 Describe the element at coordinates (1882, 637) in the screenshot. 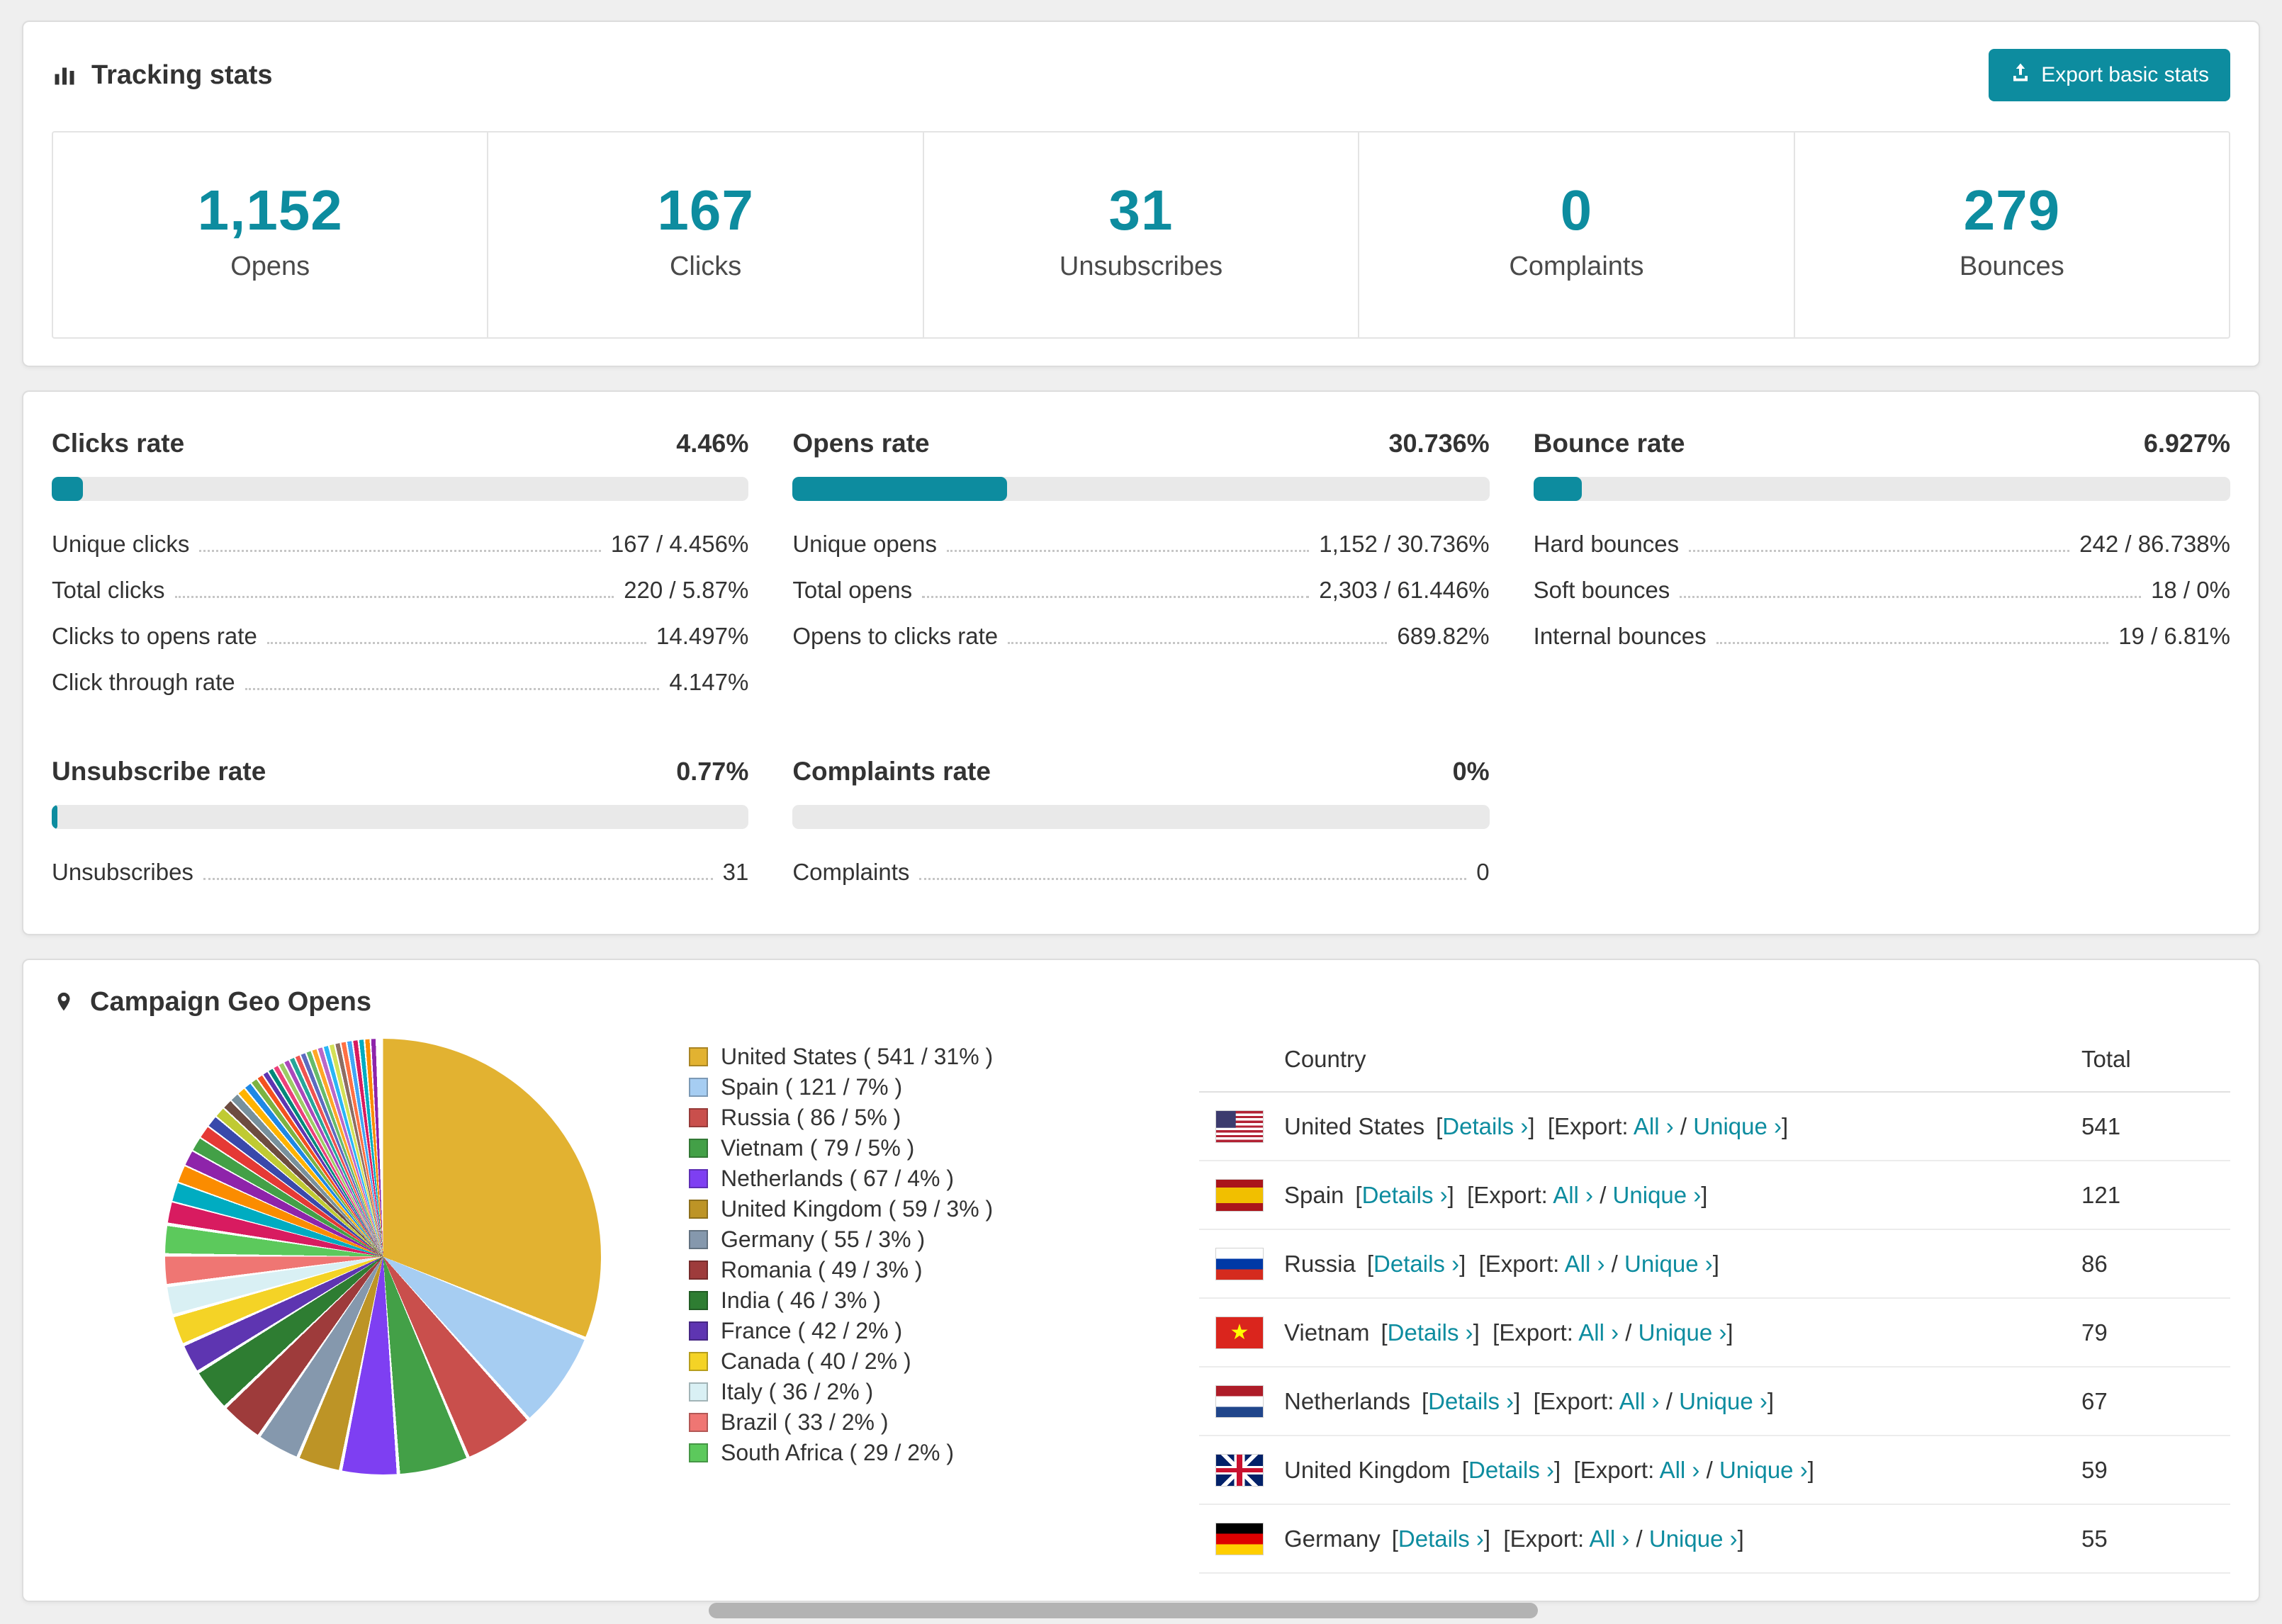

I see `stat-row: Internal bounces 19 / 6.81%` at that location.